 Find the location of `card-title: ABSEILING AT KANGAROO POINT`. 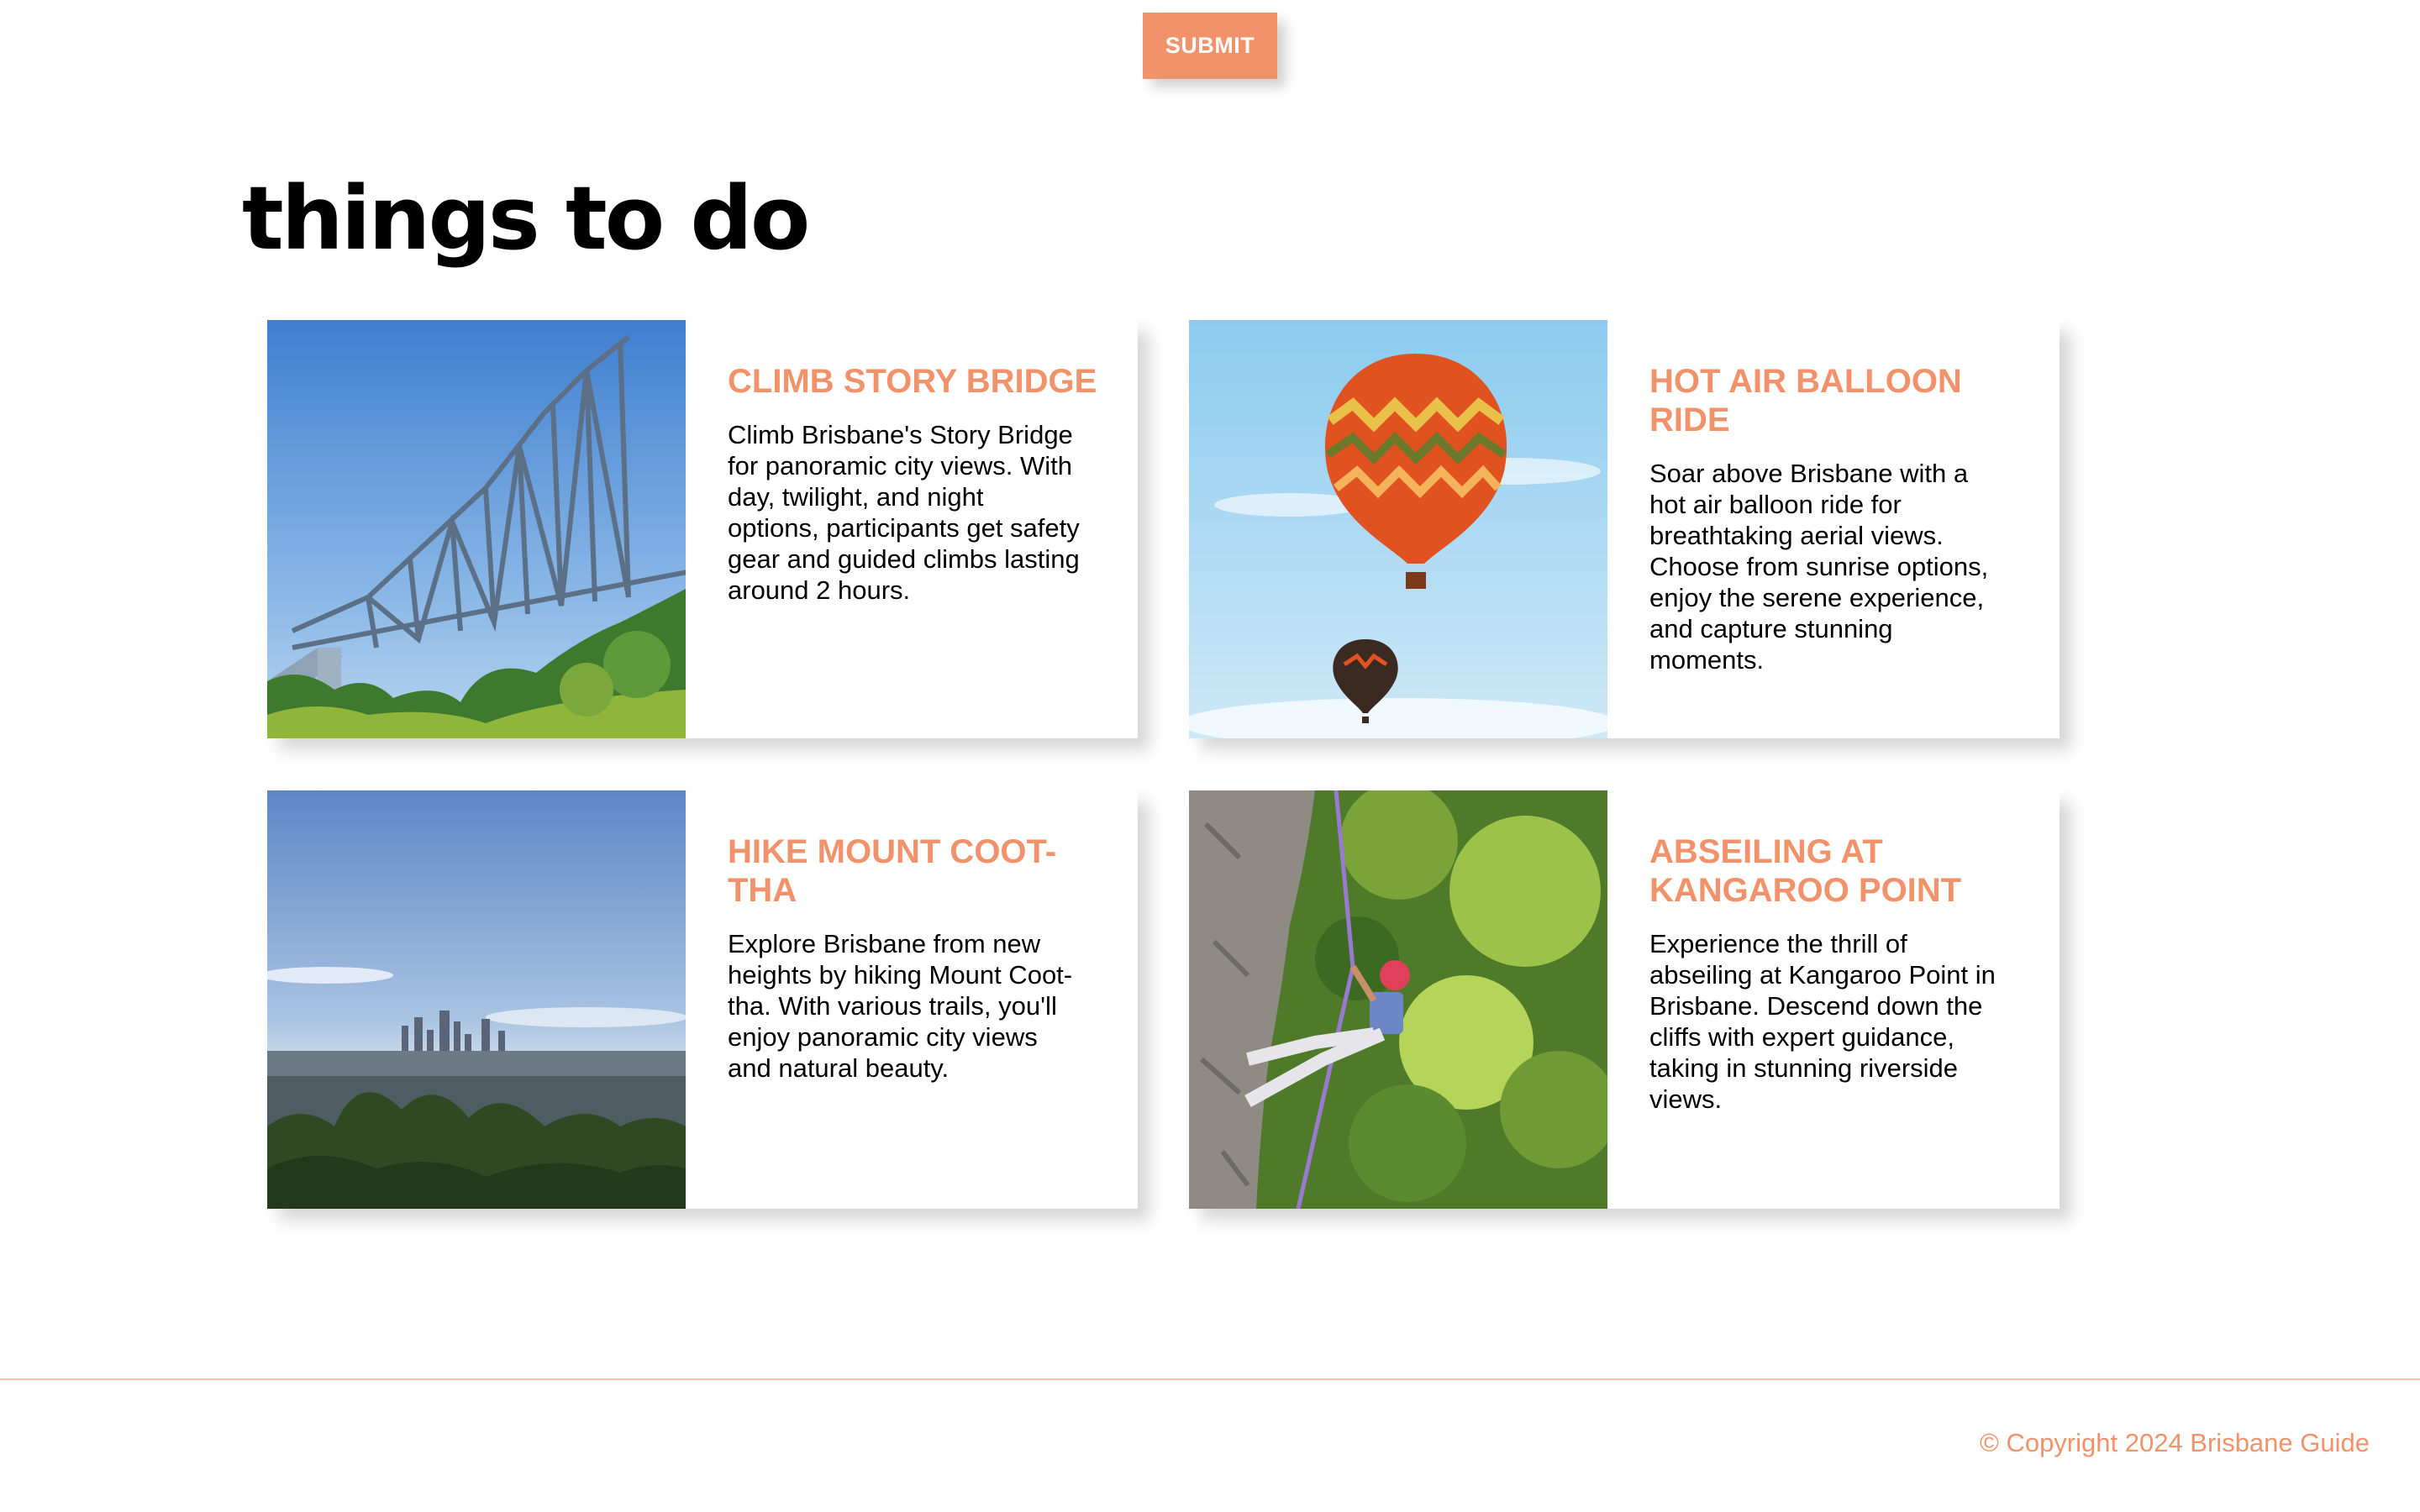

card-title: ABSEILING AT KANGAROO POINT is located at coordinates (1805, 871).